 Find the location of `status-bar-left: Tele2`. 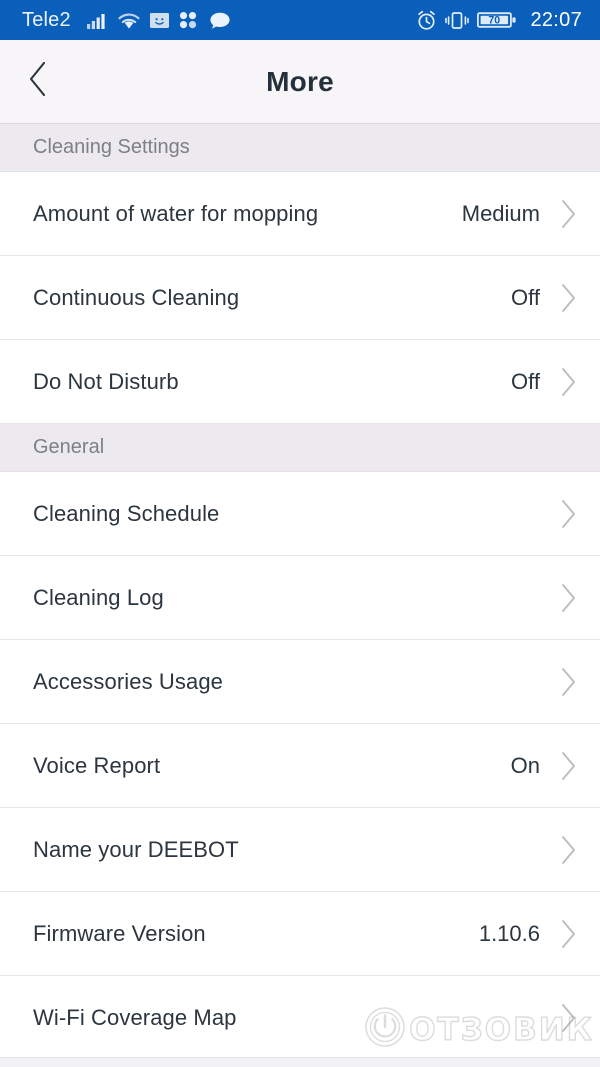

status-bar-left: Tele2 is located at coordinates (129, 20).